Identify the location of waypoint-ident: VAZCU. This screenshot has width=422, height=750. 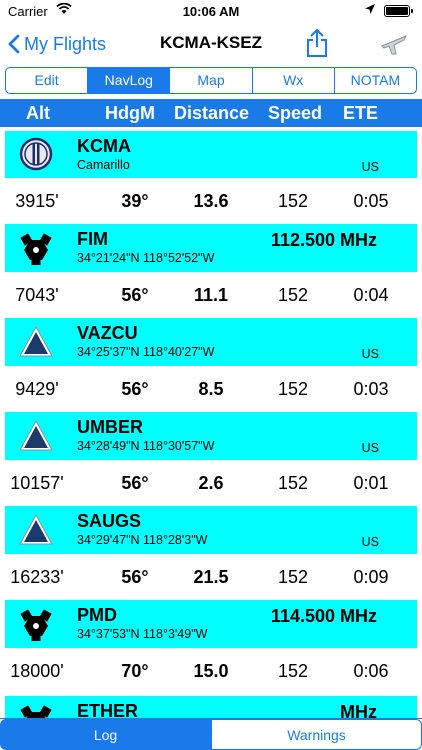
(107, 333).